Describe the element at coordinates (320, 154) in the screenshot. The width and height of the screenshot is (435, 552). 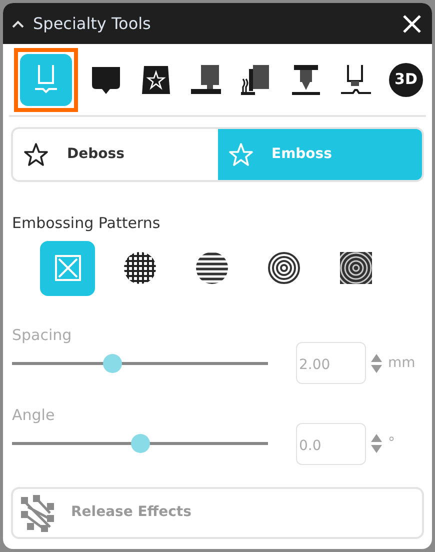
I see `mode-tab: Emboss` at that location.